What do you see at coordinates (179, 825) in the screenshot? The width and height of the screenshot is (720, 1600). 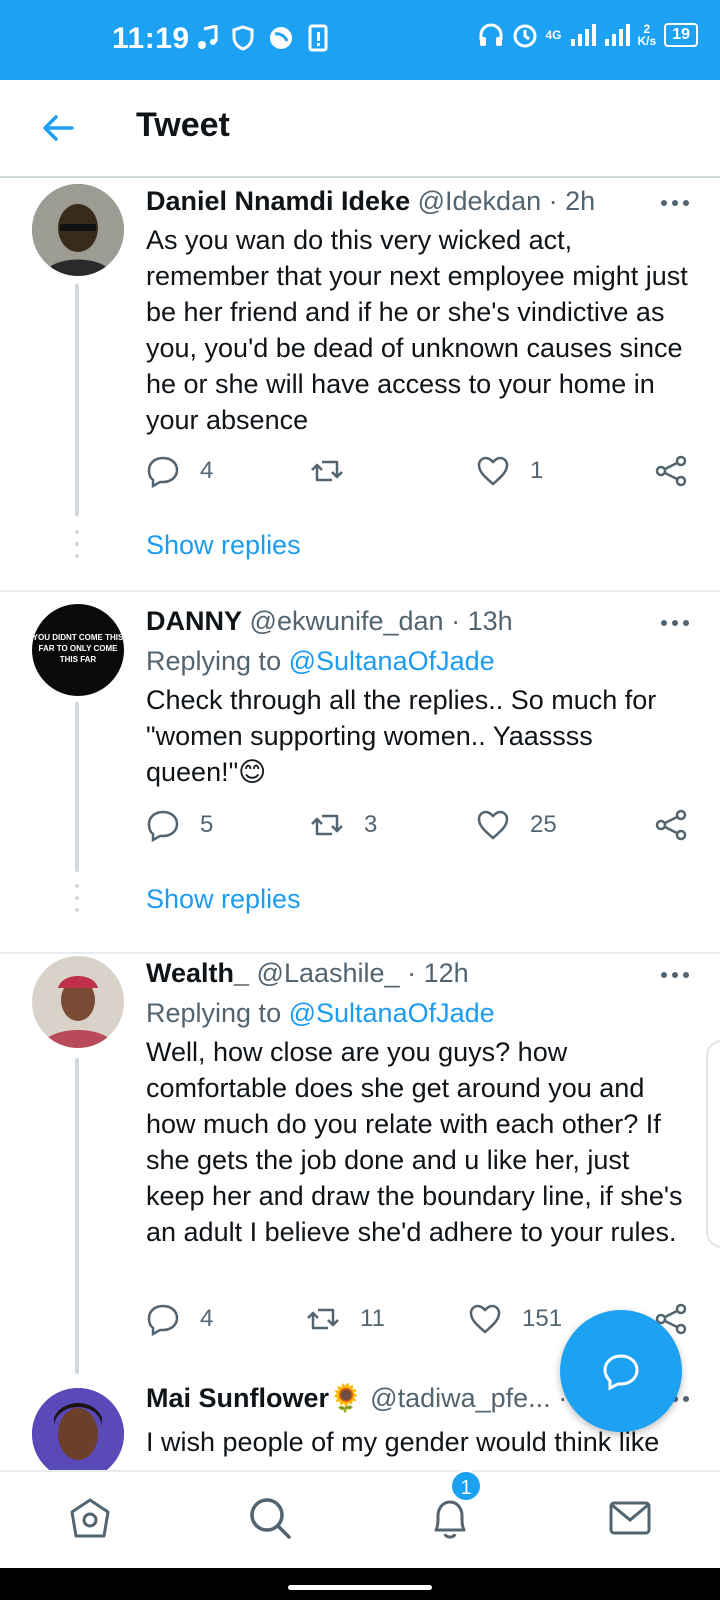 I see `reply-button: 5` at bounding box center [179, 825].